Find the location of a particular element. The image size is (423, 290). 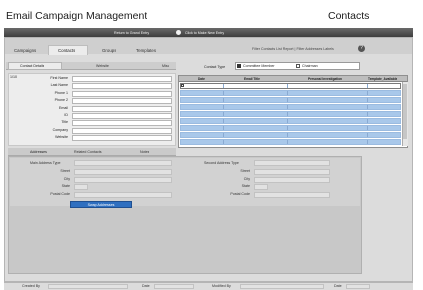

tab-related-contacts: Related Contacts is located at coordinates (88, 152).